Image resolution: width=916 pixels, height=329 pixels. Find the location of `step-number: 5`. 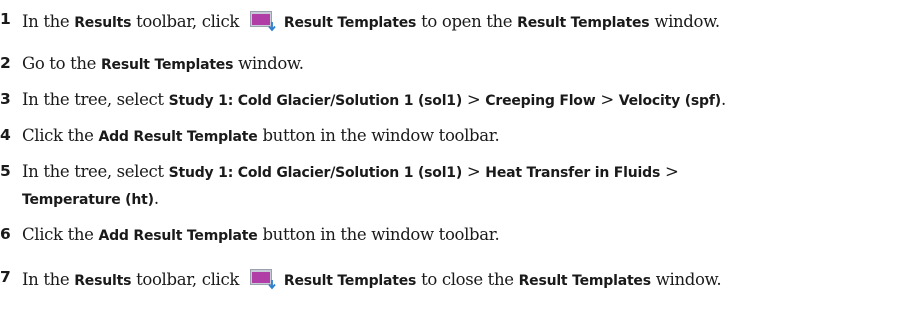

step-number: 5 is located at coordinates (5, 171).